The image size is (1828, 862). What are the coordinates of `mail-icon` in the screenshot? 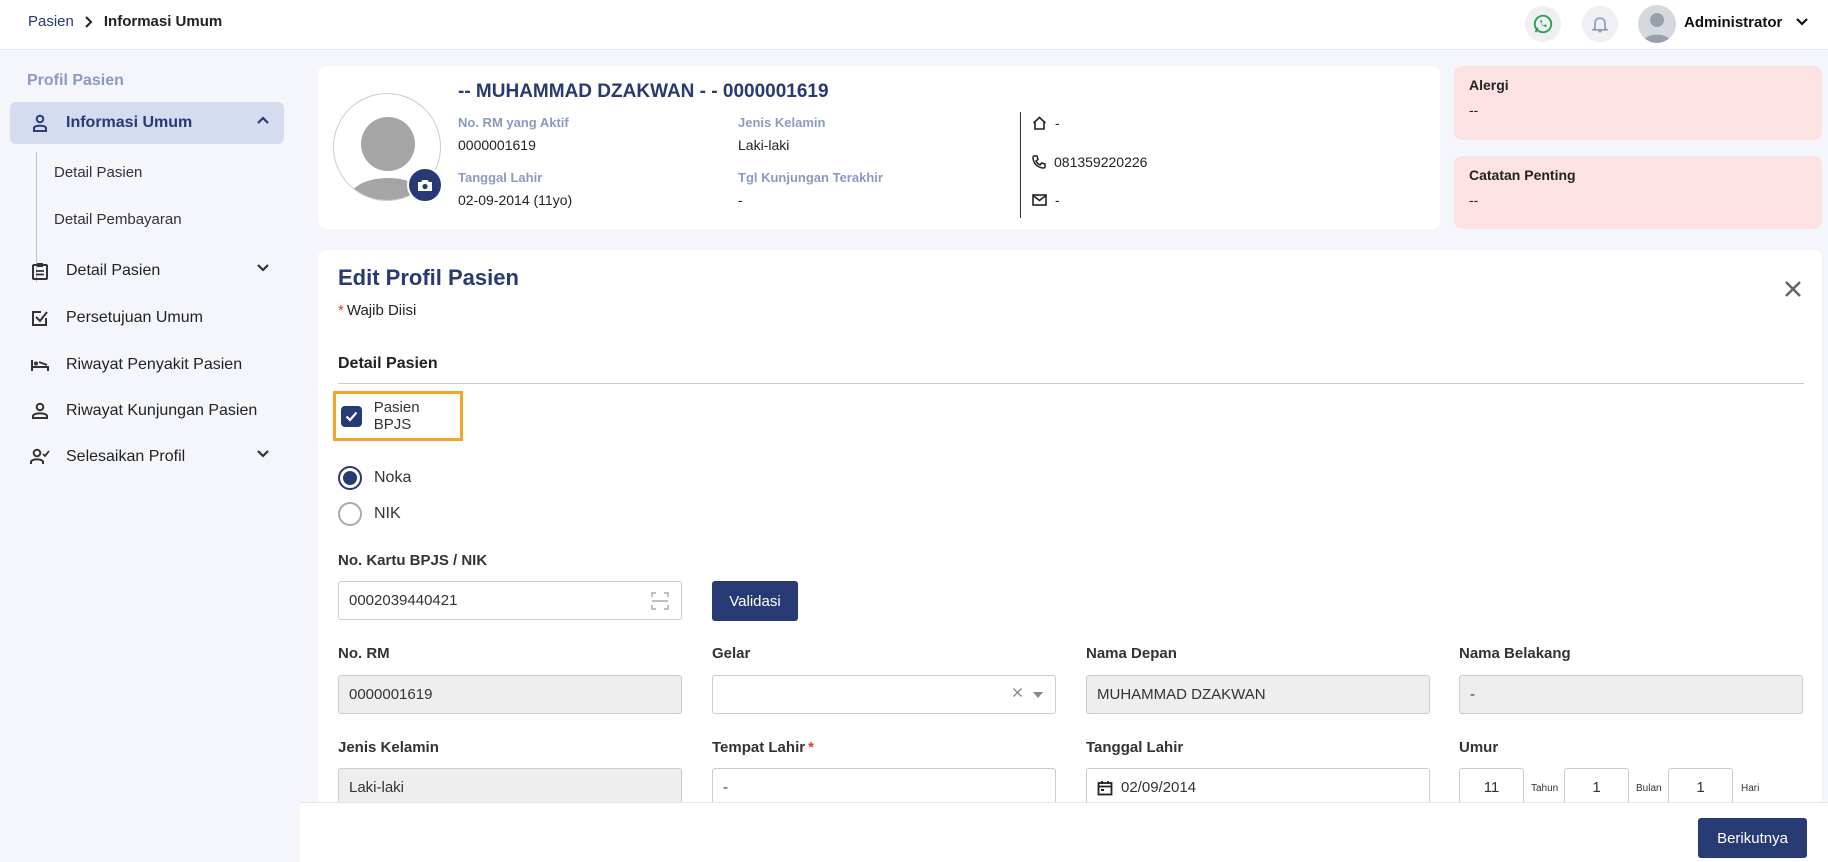 It's located at (1043, 200).